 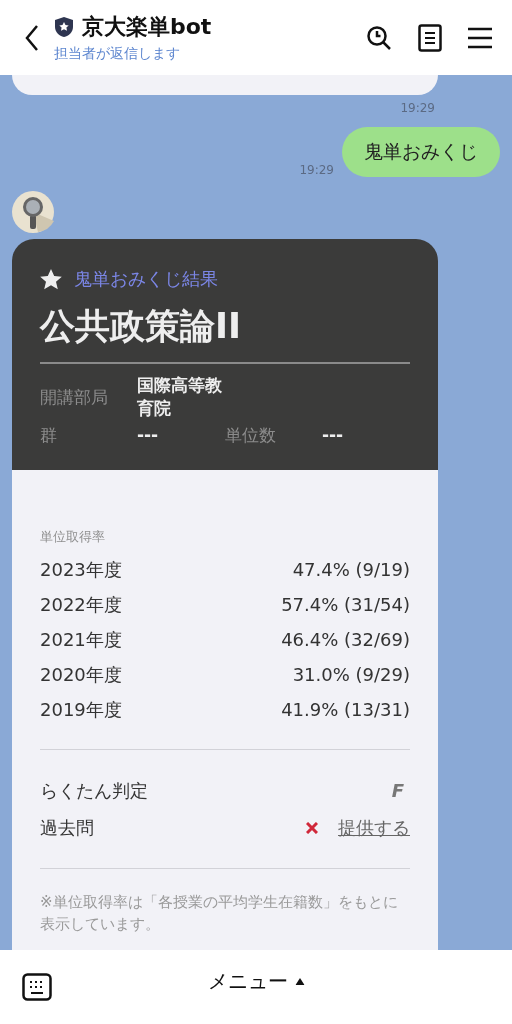 I want to click on avatar-icon, so click(x=33, y=212).